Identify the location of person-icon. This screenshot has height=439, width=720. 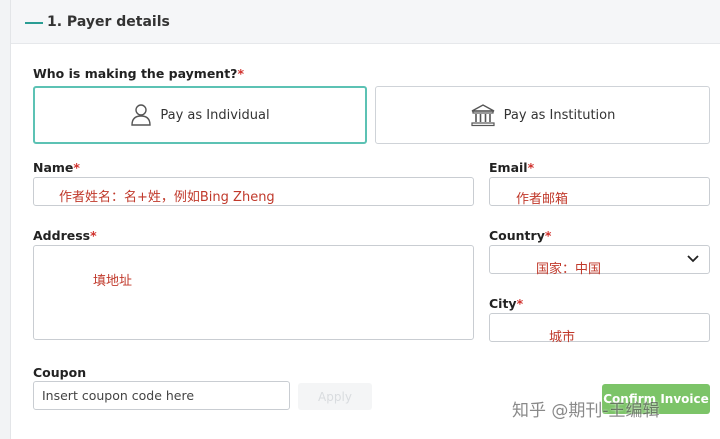
(141, 115).